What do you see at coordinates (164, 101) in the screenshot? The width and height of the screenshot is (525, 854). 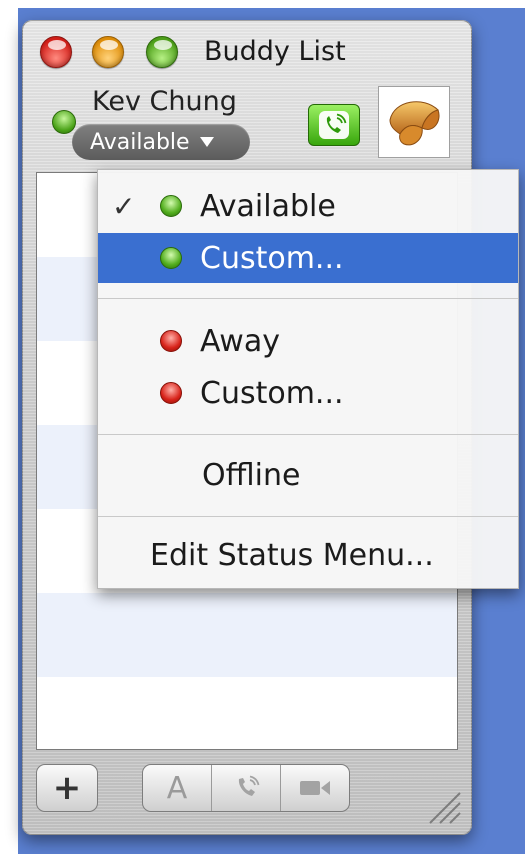 I see `user-name: Kev Chung` at bounding box center [164, 101].